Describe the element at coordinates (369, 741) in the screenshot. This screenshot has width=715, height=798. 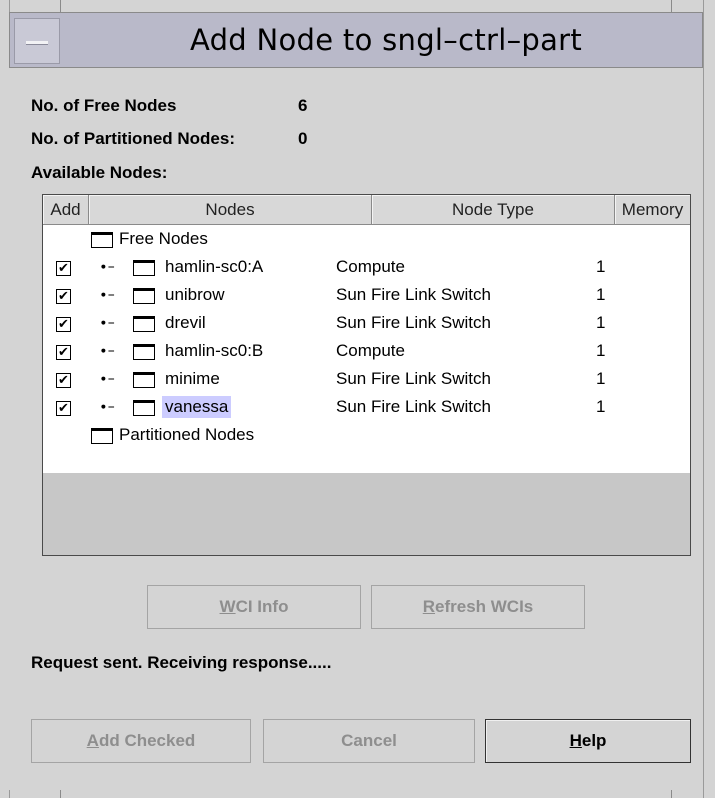
I see `cancel-button: Cancel` at that location.